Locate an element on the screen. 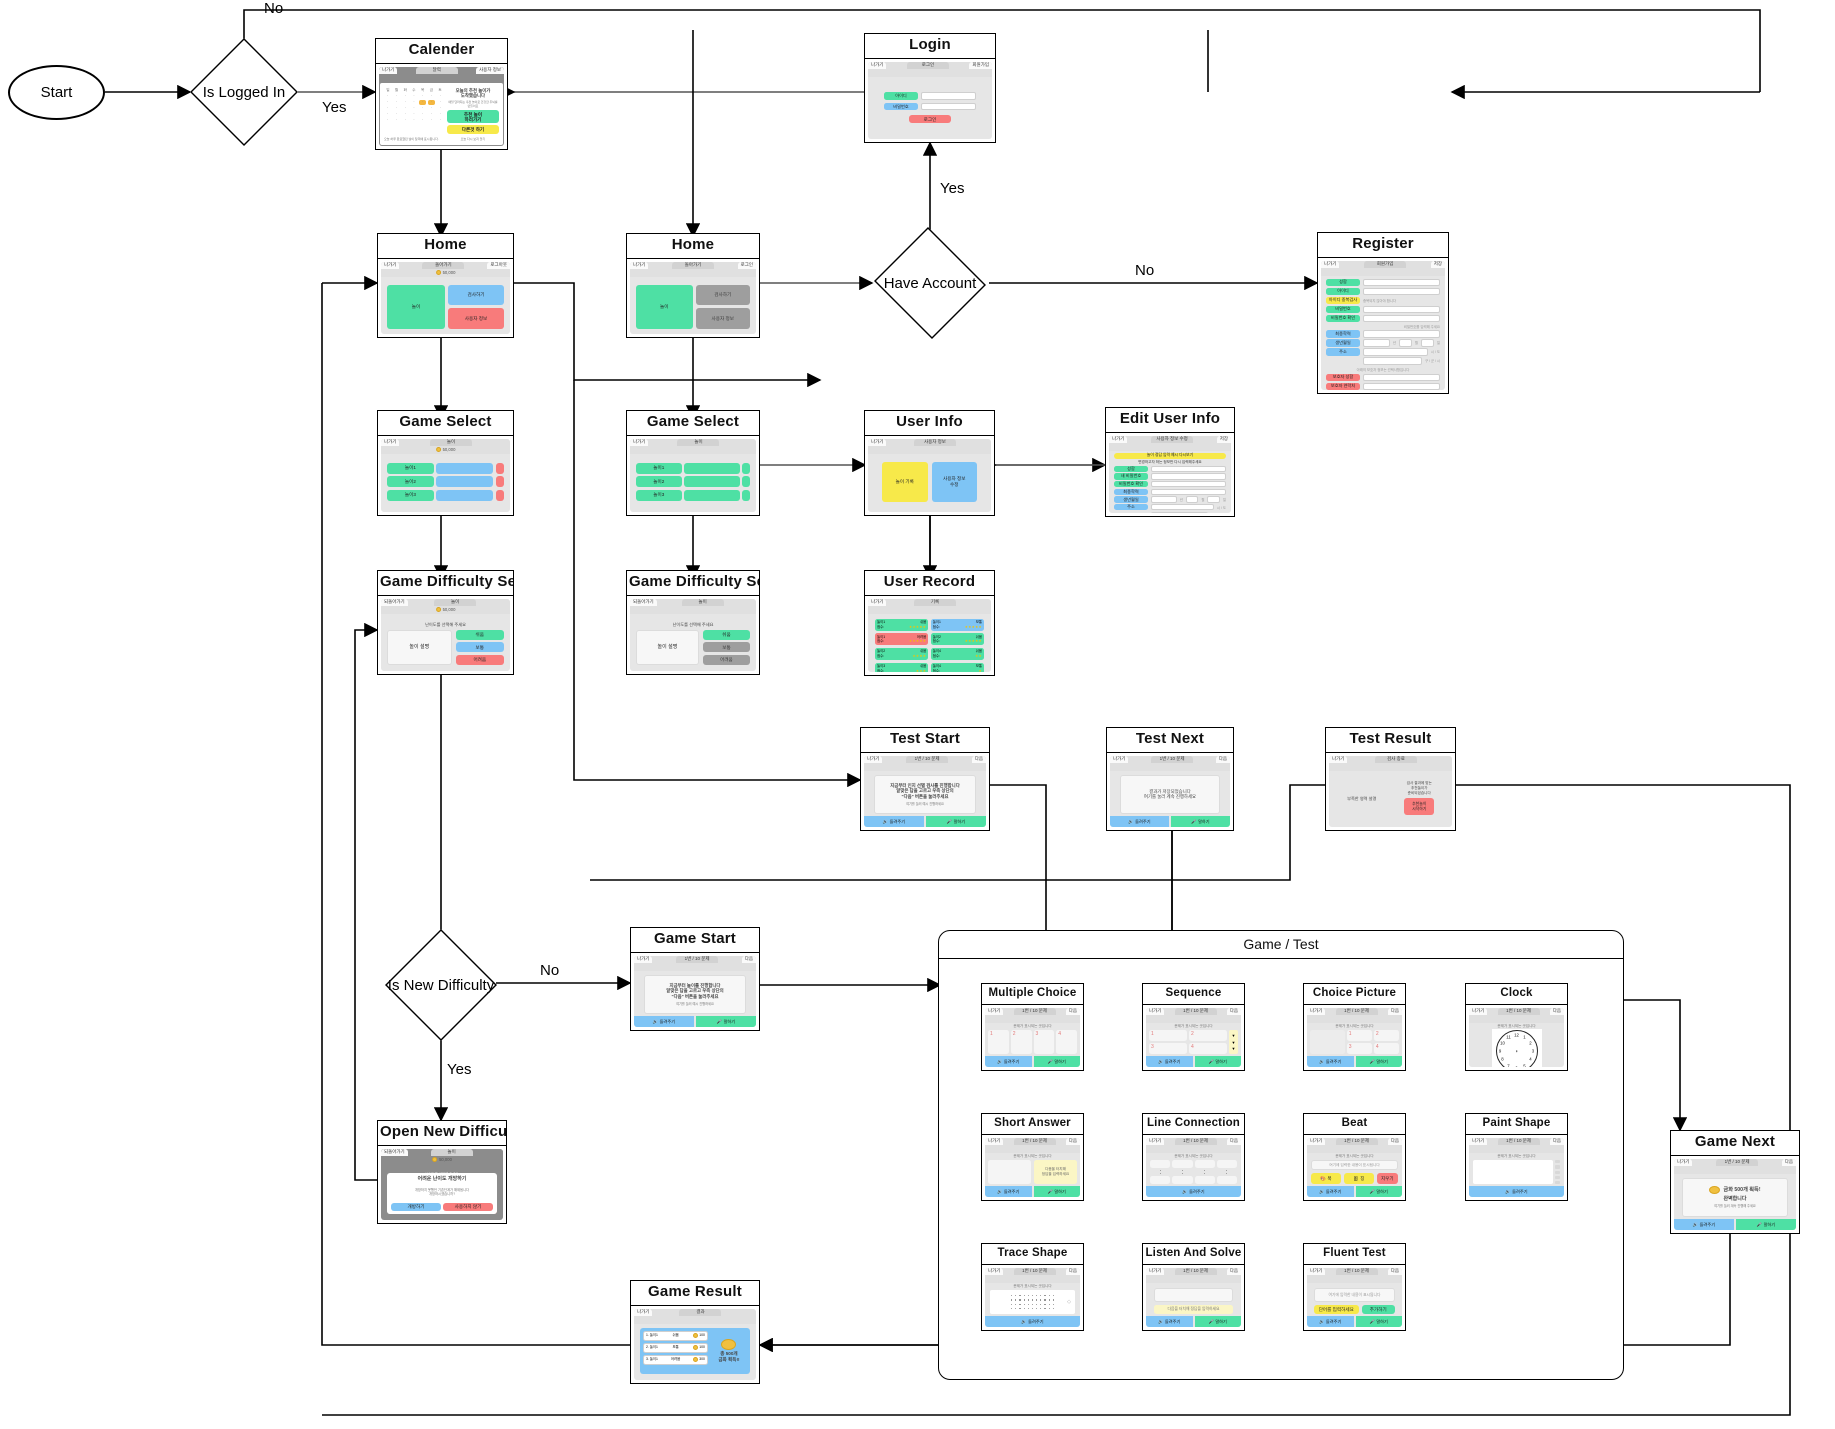  play-button: 놀이 is located at coordinates (664, 306).